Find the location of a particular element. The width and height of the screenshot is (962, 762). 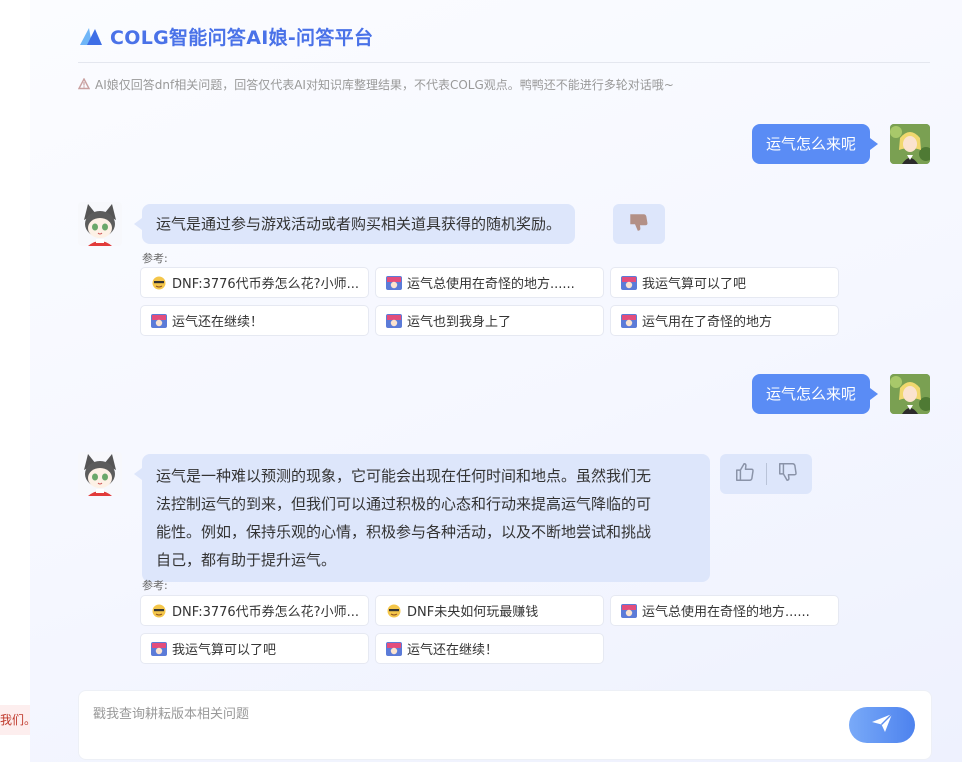

reference-title: 运气也到我身上了 is located at coordinates (459, 322).